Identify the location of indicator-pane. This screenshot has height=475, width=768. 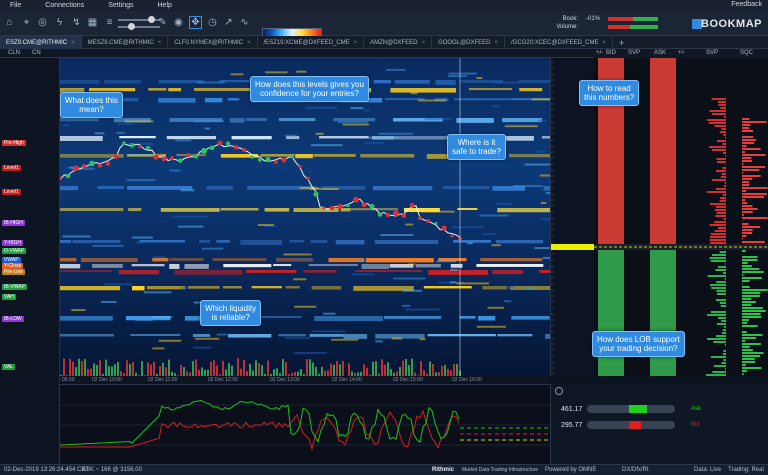
(304, 424).